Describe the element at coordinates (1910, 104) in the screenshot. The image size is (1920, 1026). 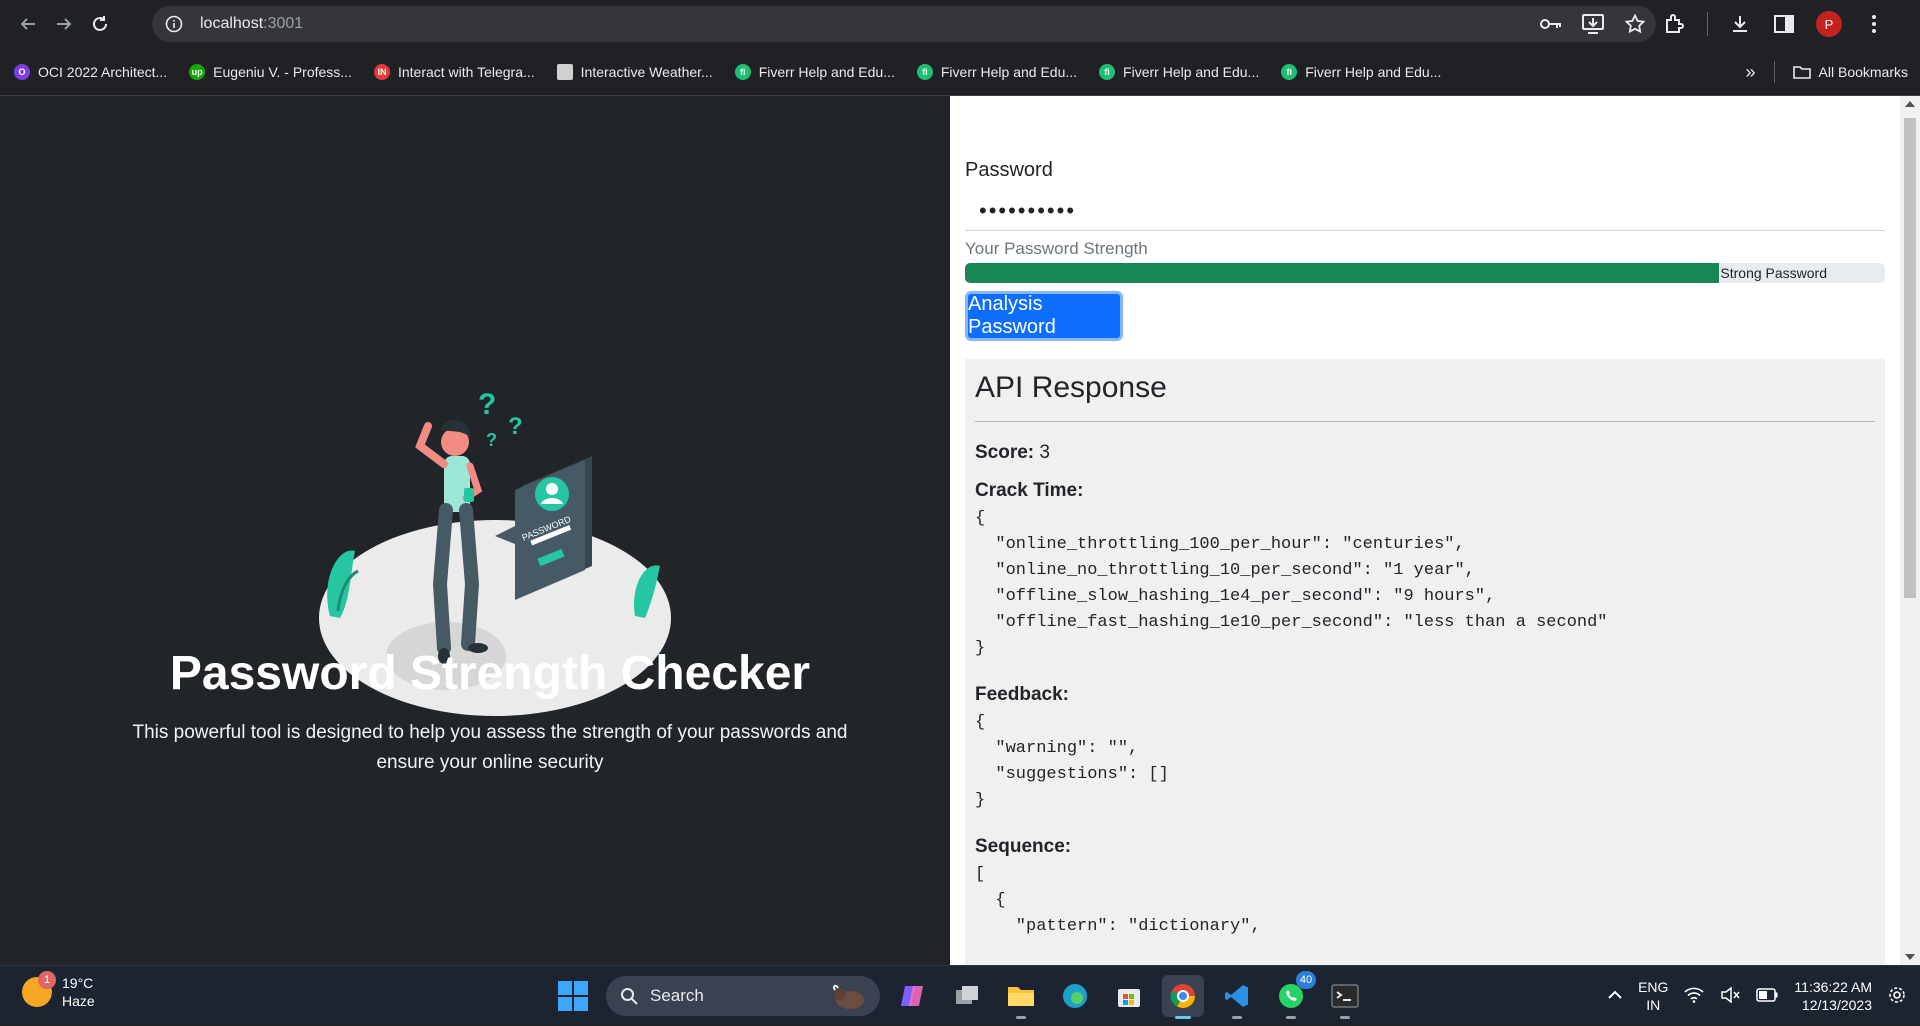
I see `scroll-up-arrow-icon` at that location.